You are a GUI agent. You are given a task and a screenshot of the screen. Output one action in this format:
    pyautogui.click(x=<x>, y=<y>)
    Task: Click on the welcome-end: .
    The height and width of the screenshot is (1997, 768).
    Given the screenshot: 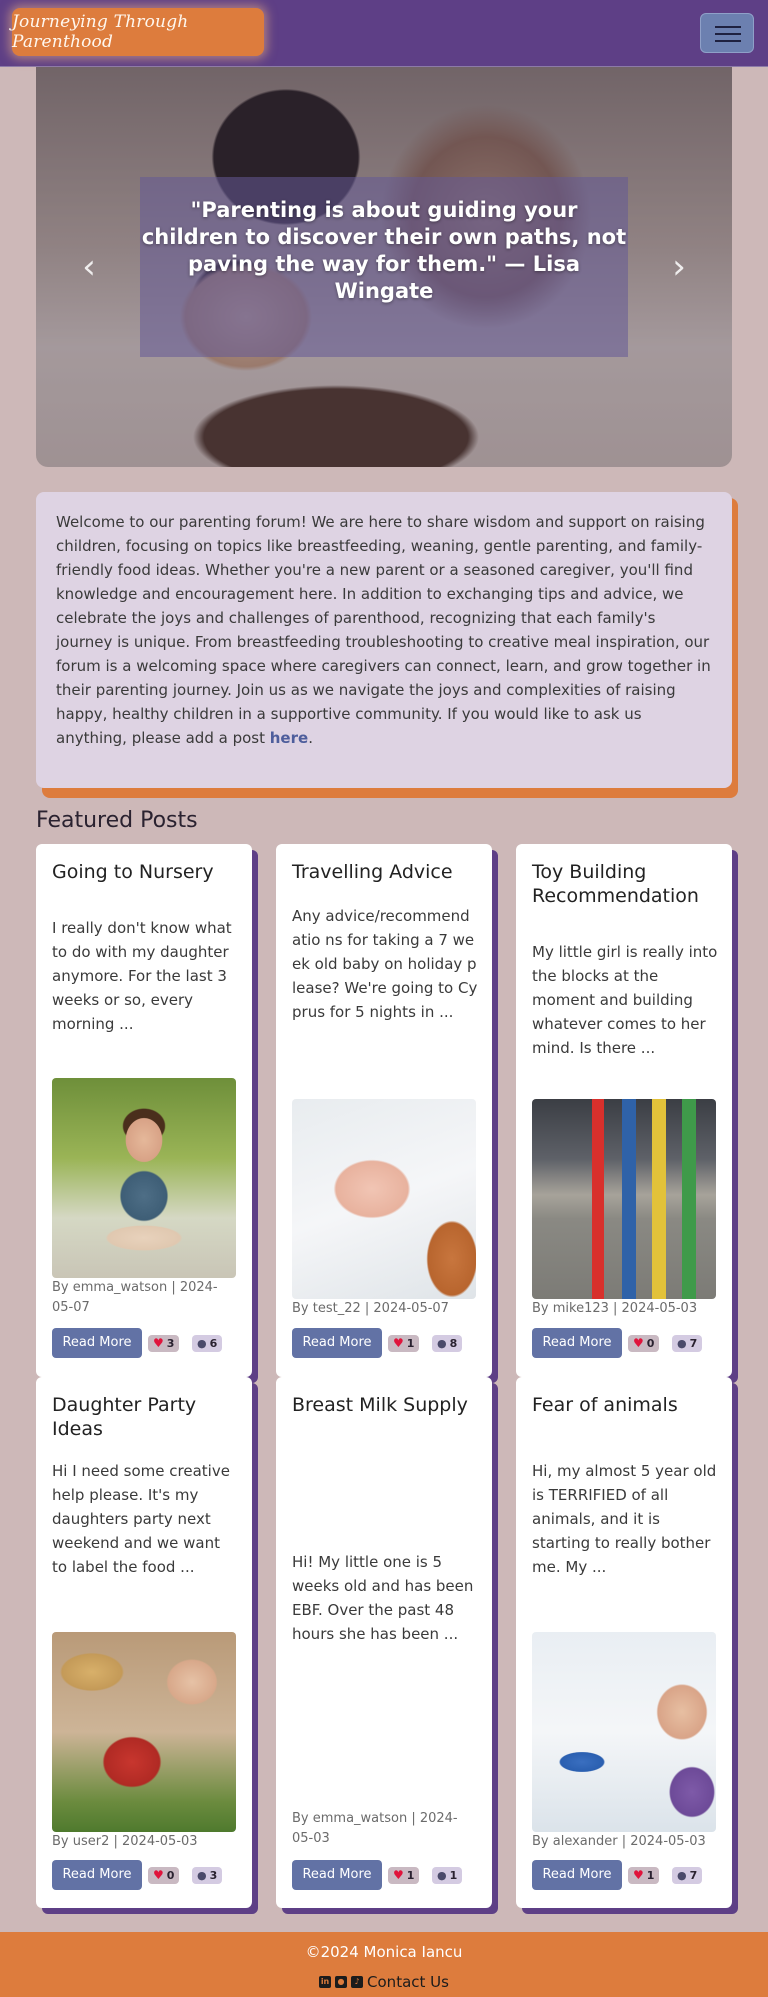 What is the action you would take?
    pyautogui.click(x=310, y=738)
    